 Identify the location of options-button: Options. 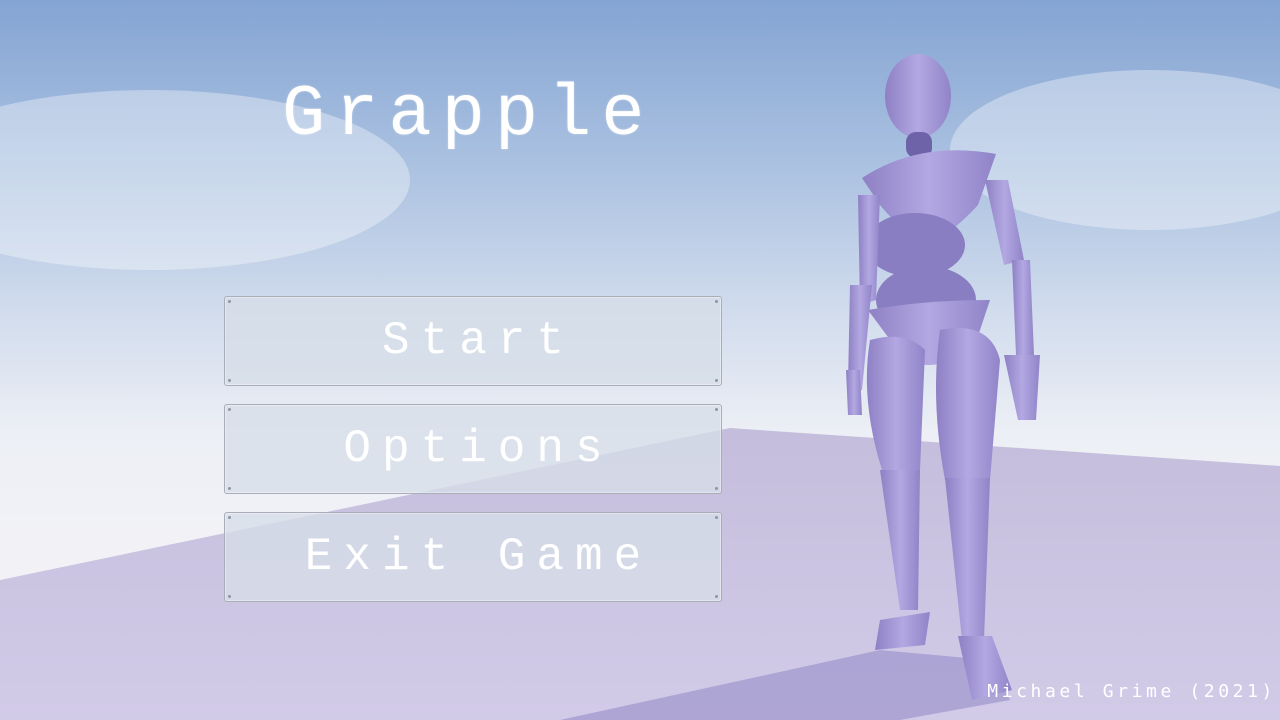
(473, 449).